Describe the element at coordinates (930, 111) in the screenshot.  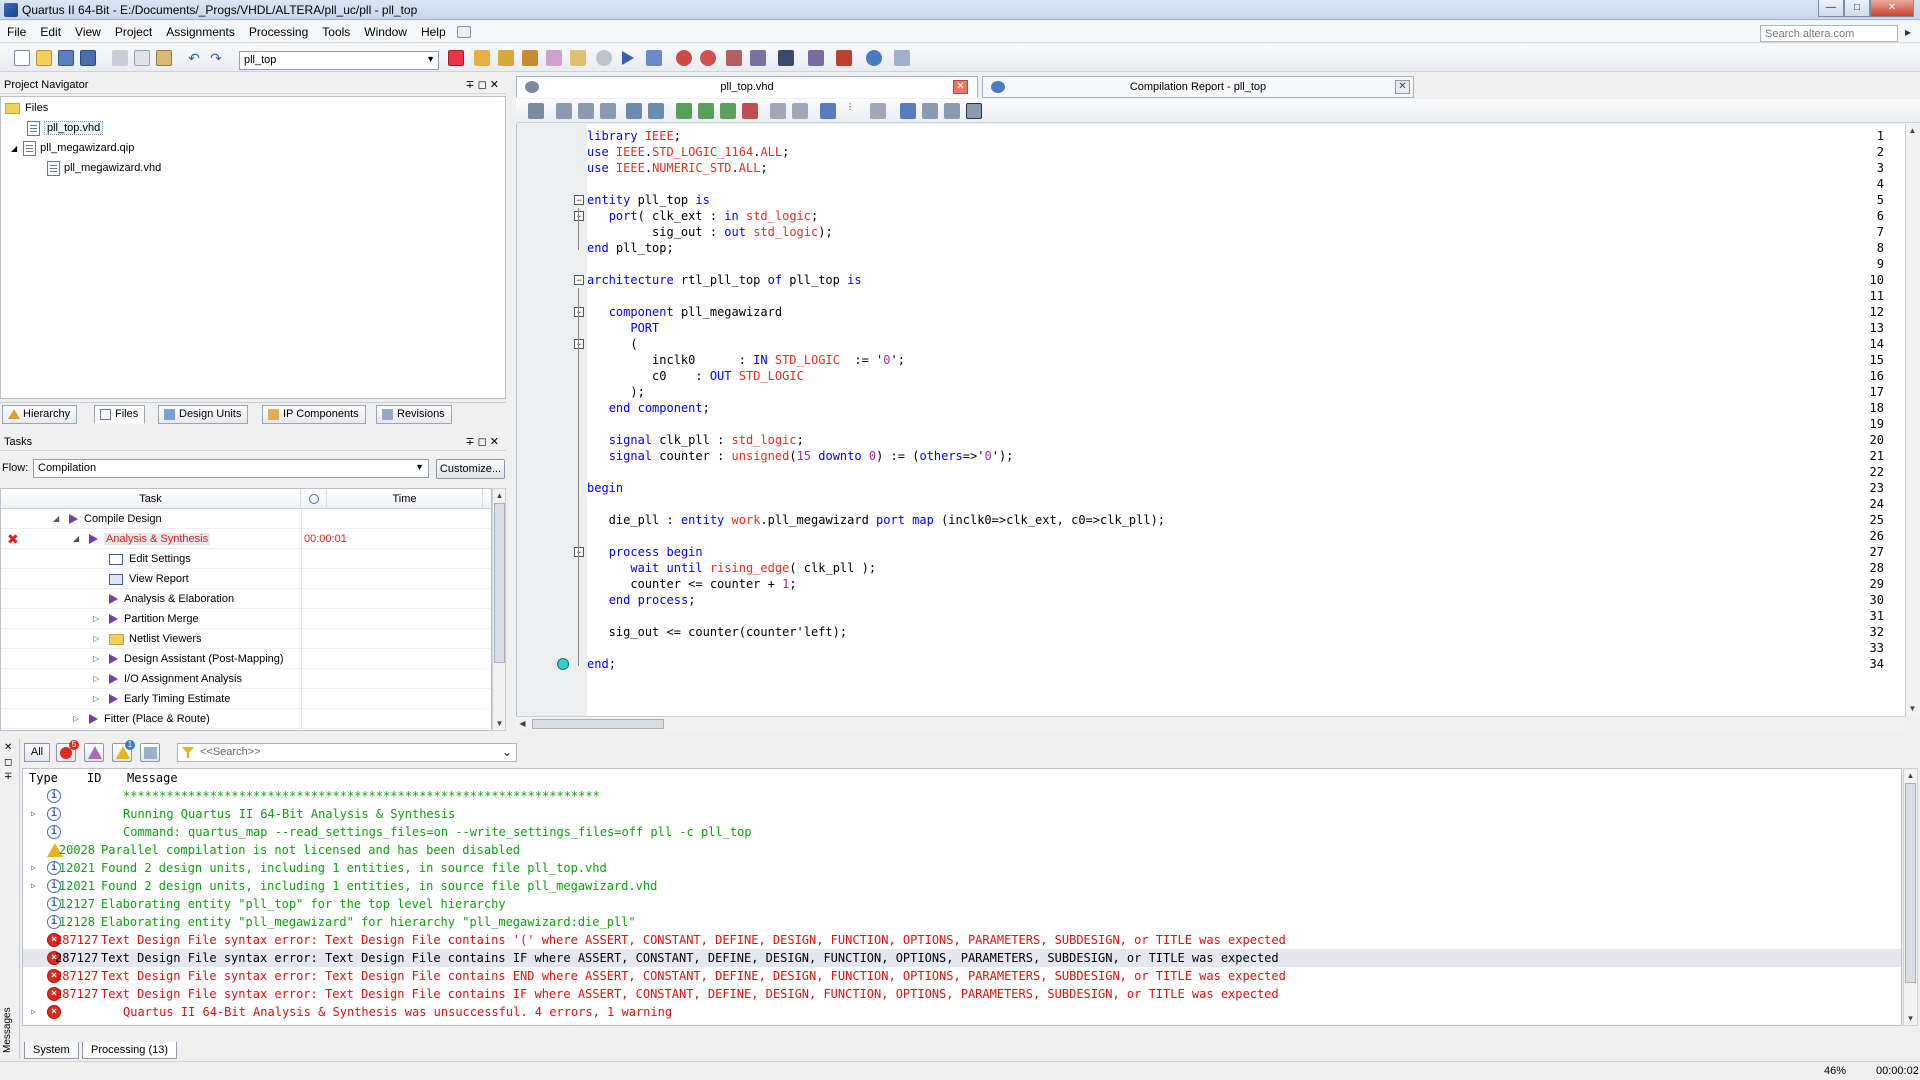
I see `split-icon` at that location.